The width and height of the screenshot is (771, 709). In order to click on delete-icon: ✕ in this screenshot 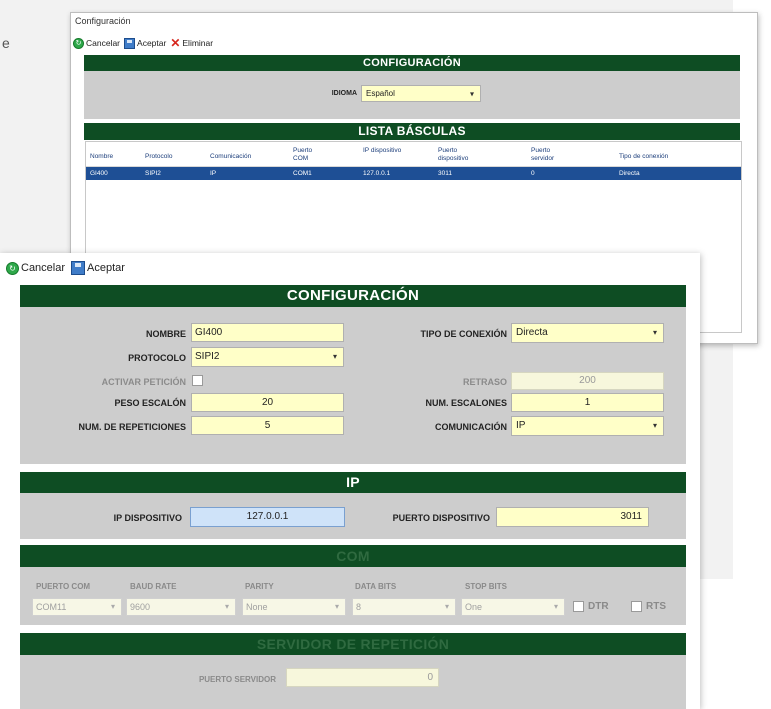, I will do `click(175, 43)`.